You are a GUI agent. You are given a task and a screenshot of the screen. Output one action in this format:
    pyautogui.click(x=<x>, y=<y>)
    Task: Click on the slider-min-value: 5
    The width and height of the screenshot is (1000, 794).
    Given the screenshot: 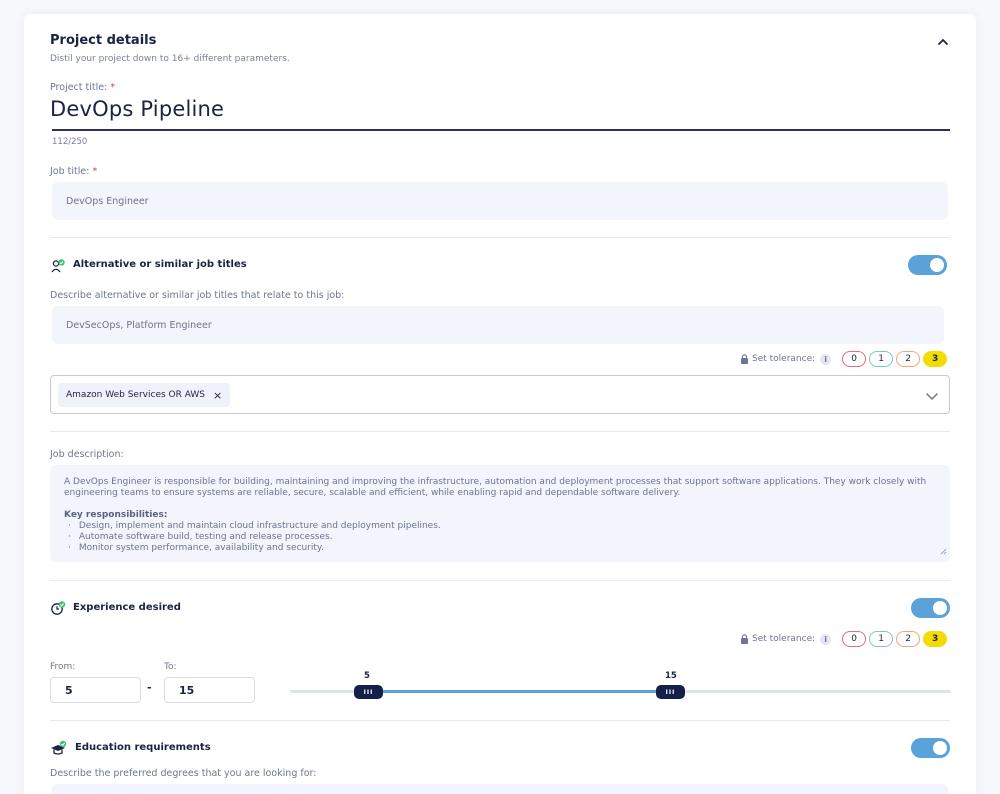 What is the action you would take?
    pyautogui.click(x=367, y=676)
    